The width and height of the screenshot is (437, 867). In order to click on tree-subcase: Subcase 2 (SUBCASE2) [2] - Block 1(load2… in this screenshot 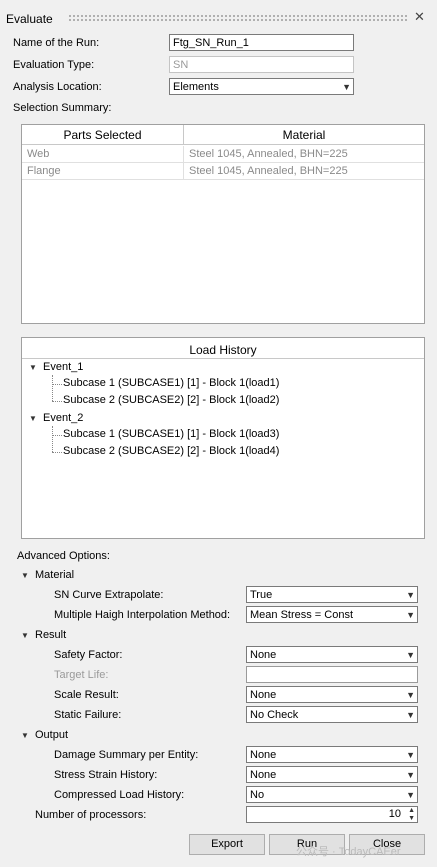, I will do `click(171, 400)`.